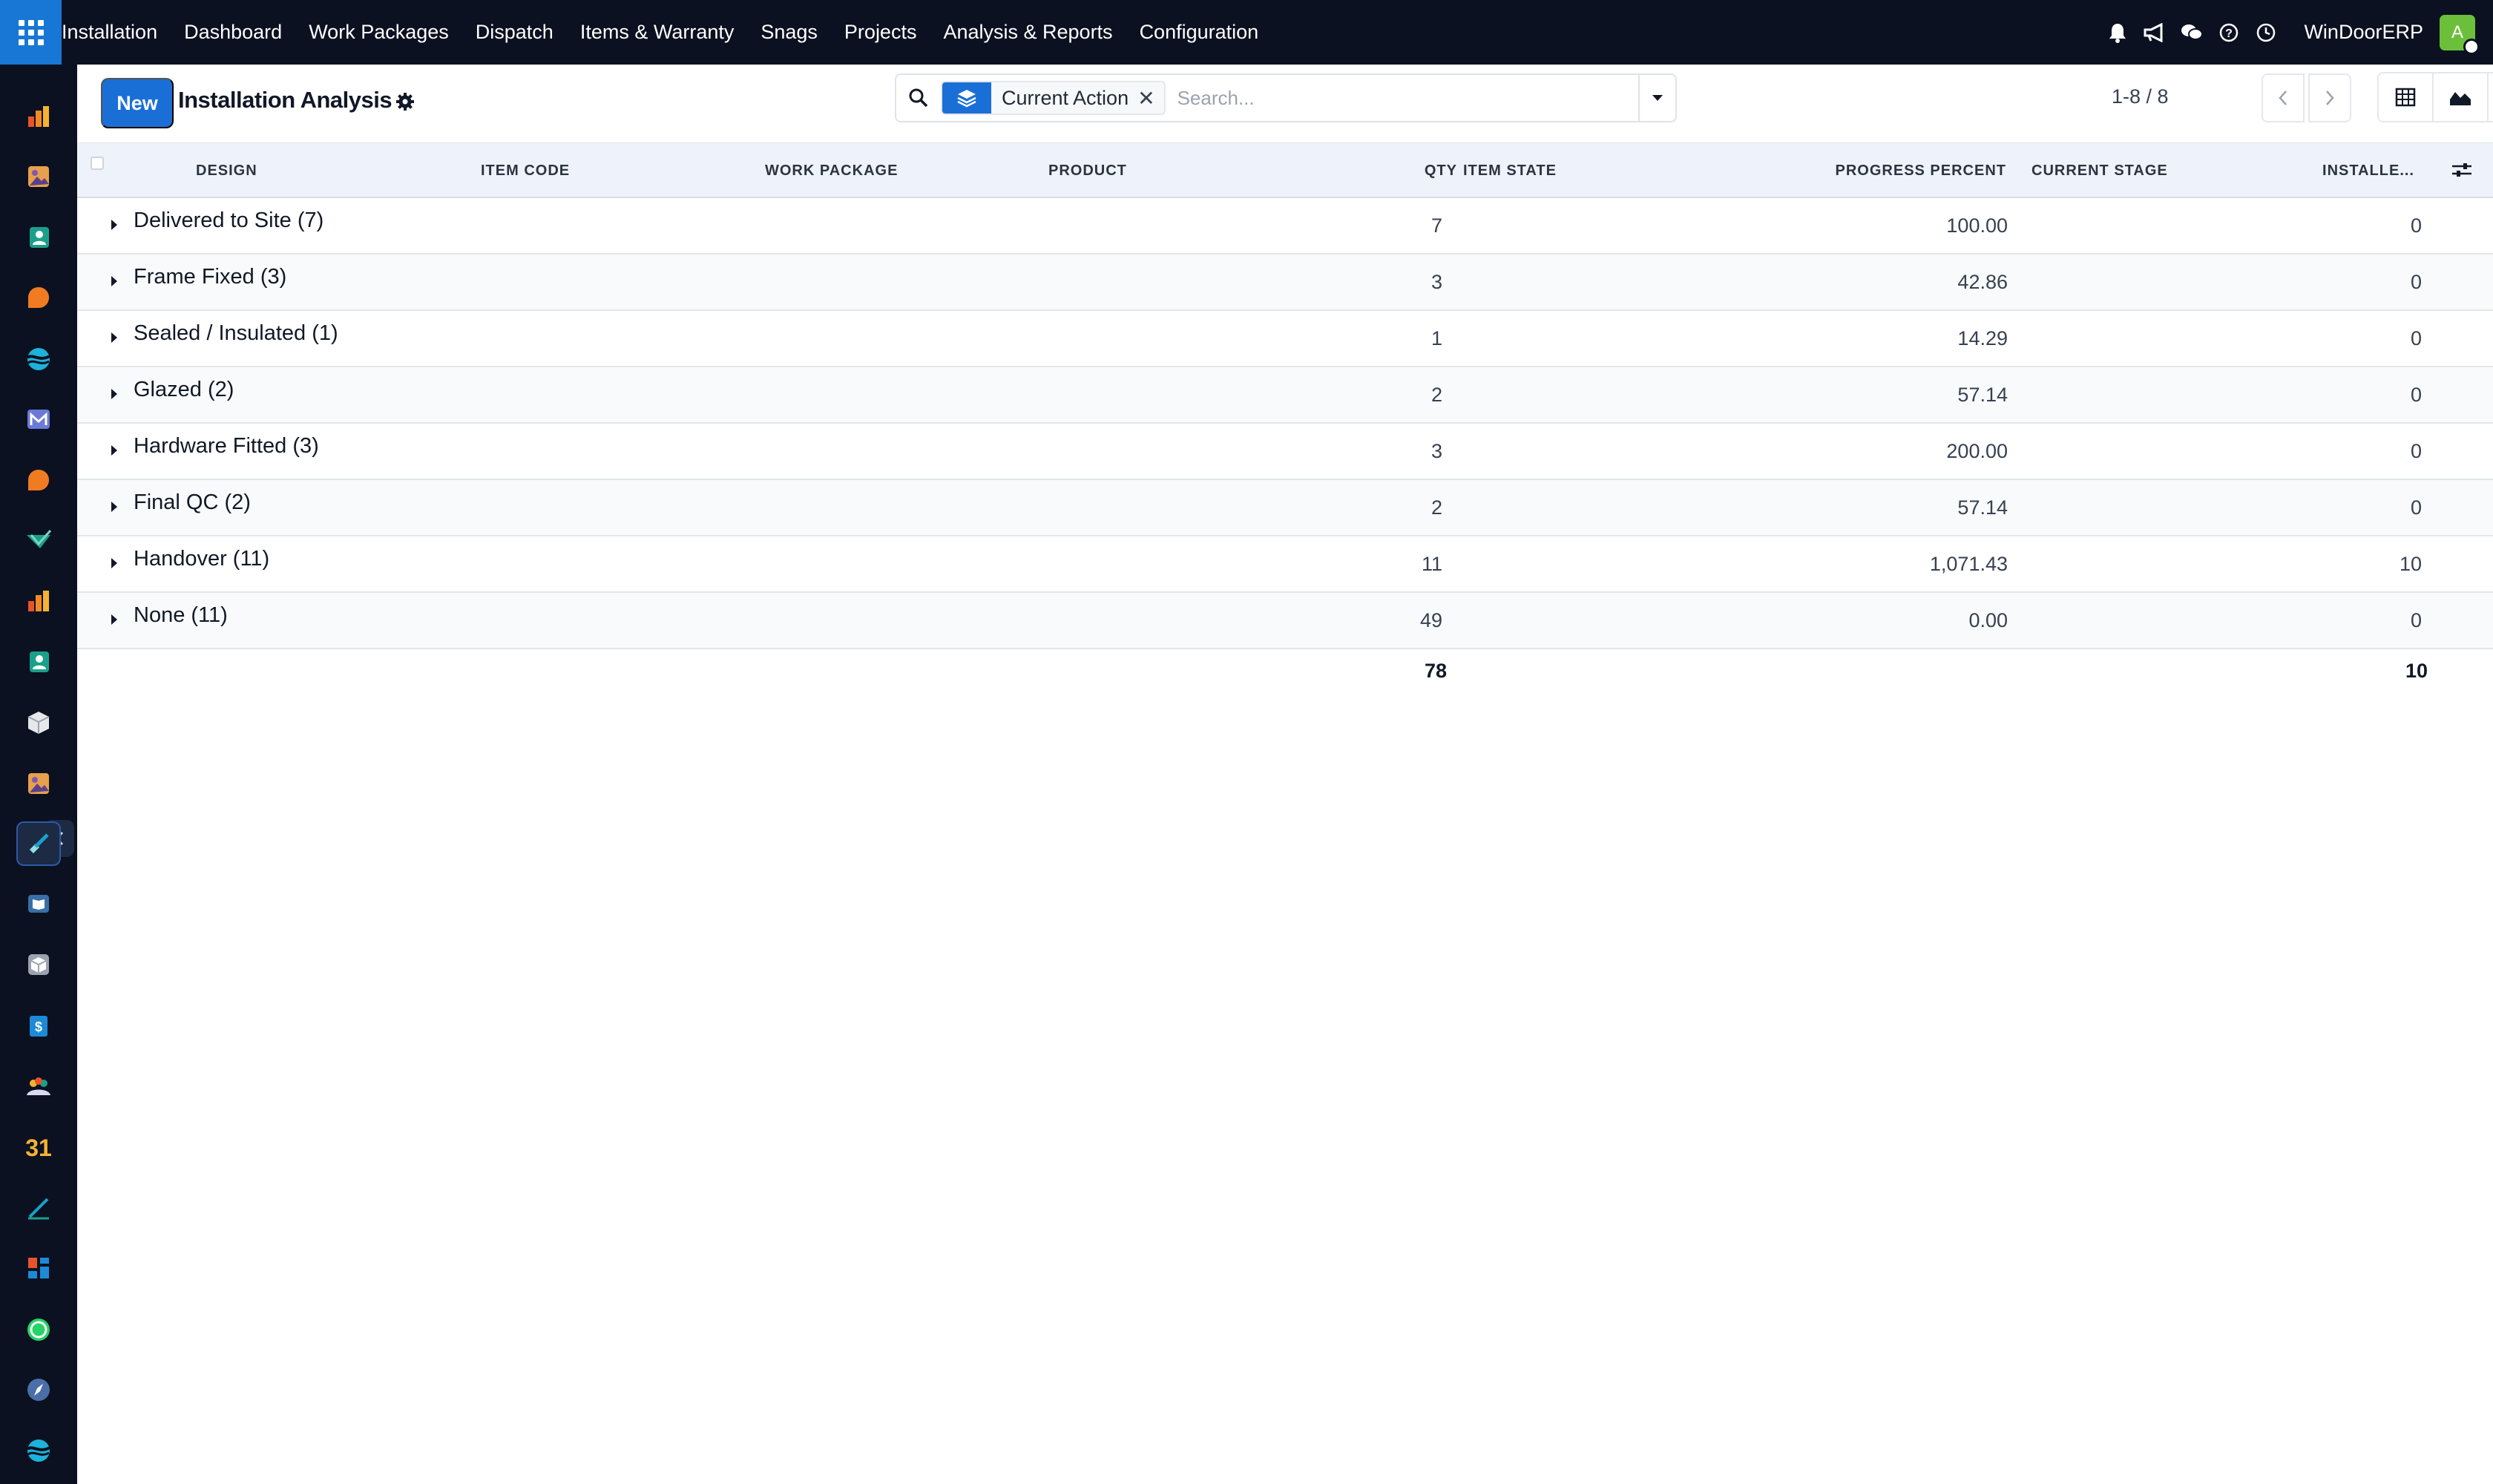 The image size is (2493, 1484). Describe the element at coordinates (226, 170) in the screenshot. I see `column-header-design: DESIGN` at that location.